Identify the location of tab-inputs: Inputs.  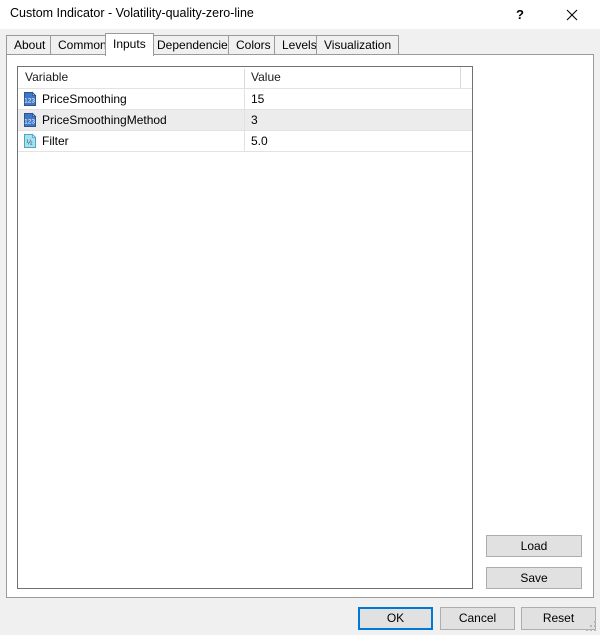
(129, 44).